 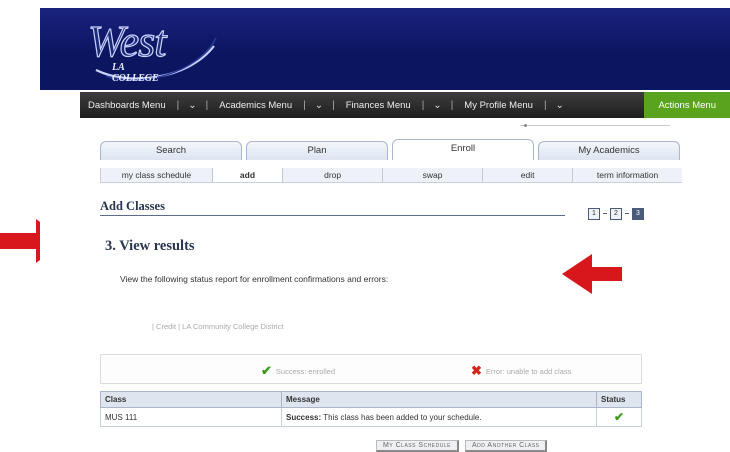 What do you see at coordinates (156, 175) in the screenshot?
I see `subtab-my-class-schedule: my class schedule` at bounding box center [156, 175].